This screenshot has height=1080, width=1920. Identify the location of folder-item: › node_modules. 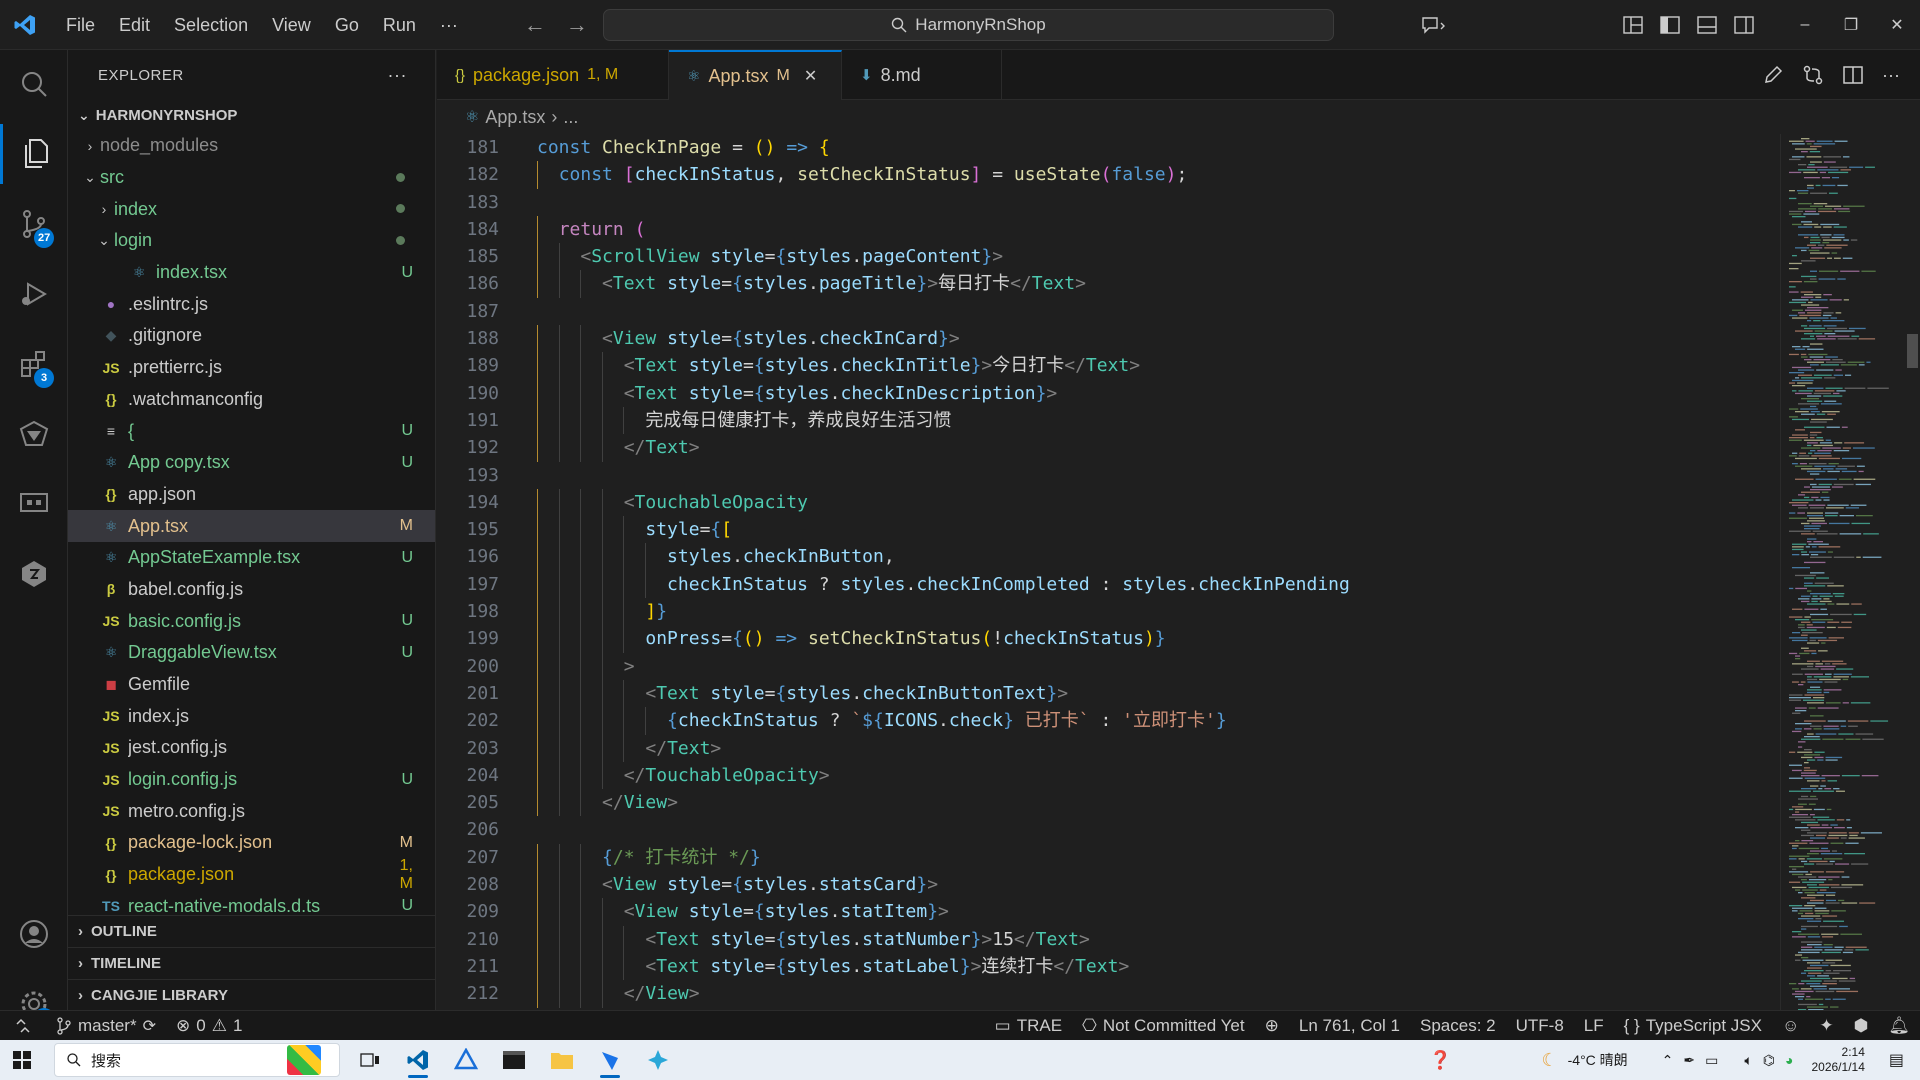
(251, 146).